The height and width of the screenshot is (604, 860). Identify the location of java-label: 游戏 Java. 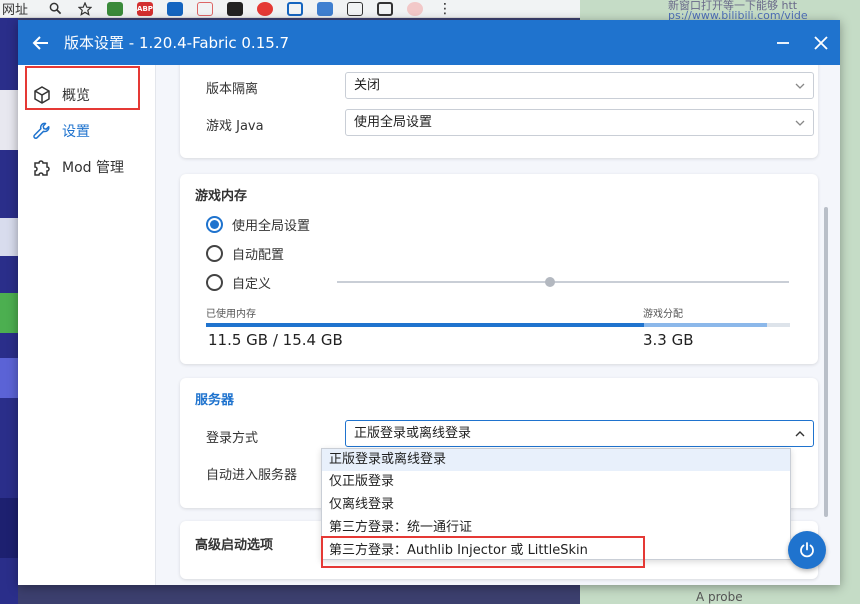
(235, 126).